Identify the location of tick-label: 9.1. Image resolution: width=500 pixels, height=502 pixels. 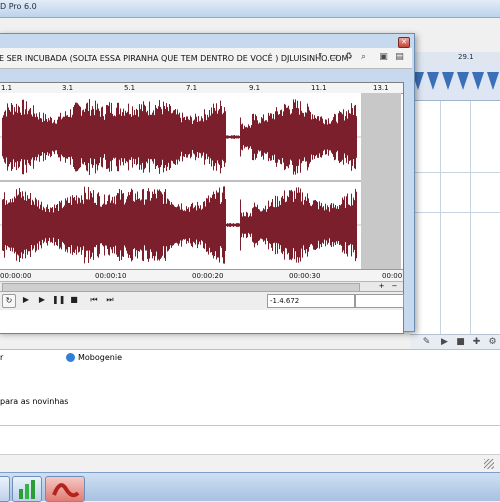
(255, 88).